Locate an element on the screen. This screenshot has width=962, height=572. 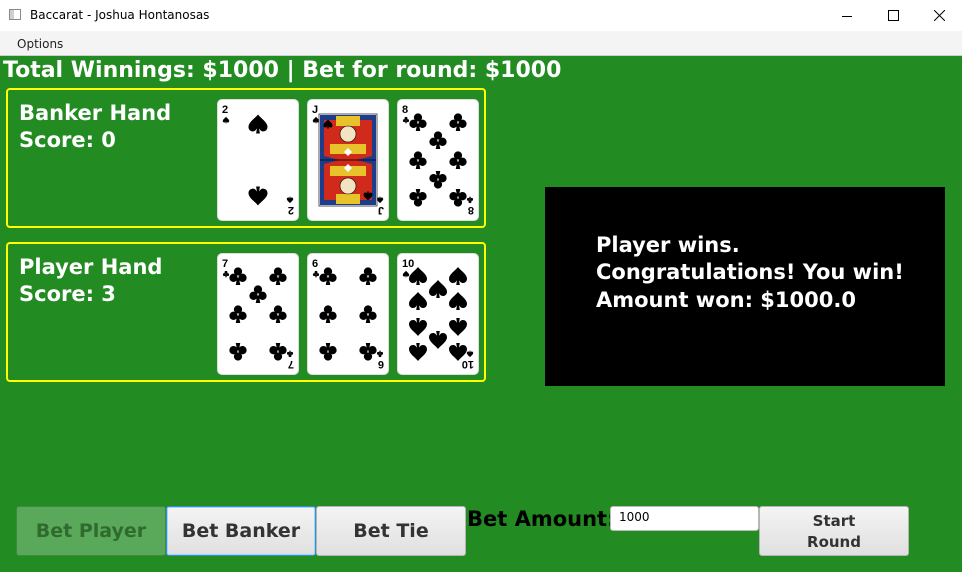
maximize-icon is located at coordinates (893, 15).